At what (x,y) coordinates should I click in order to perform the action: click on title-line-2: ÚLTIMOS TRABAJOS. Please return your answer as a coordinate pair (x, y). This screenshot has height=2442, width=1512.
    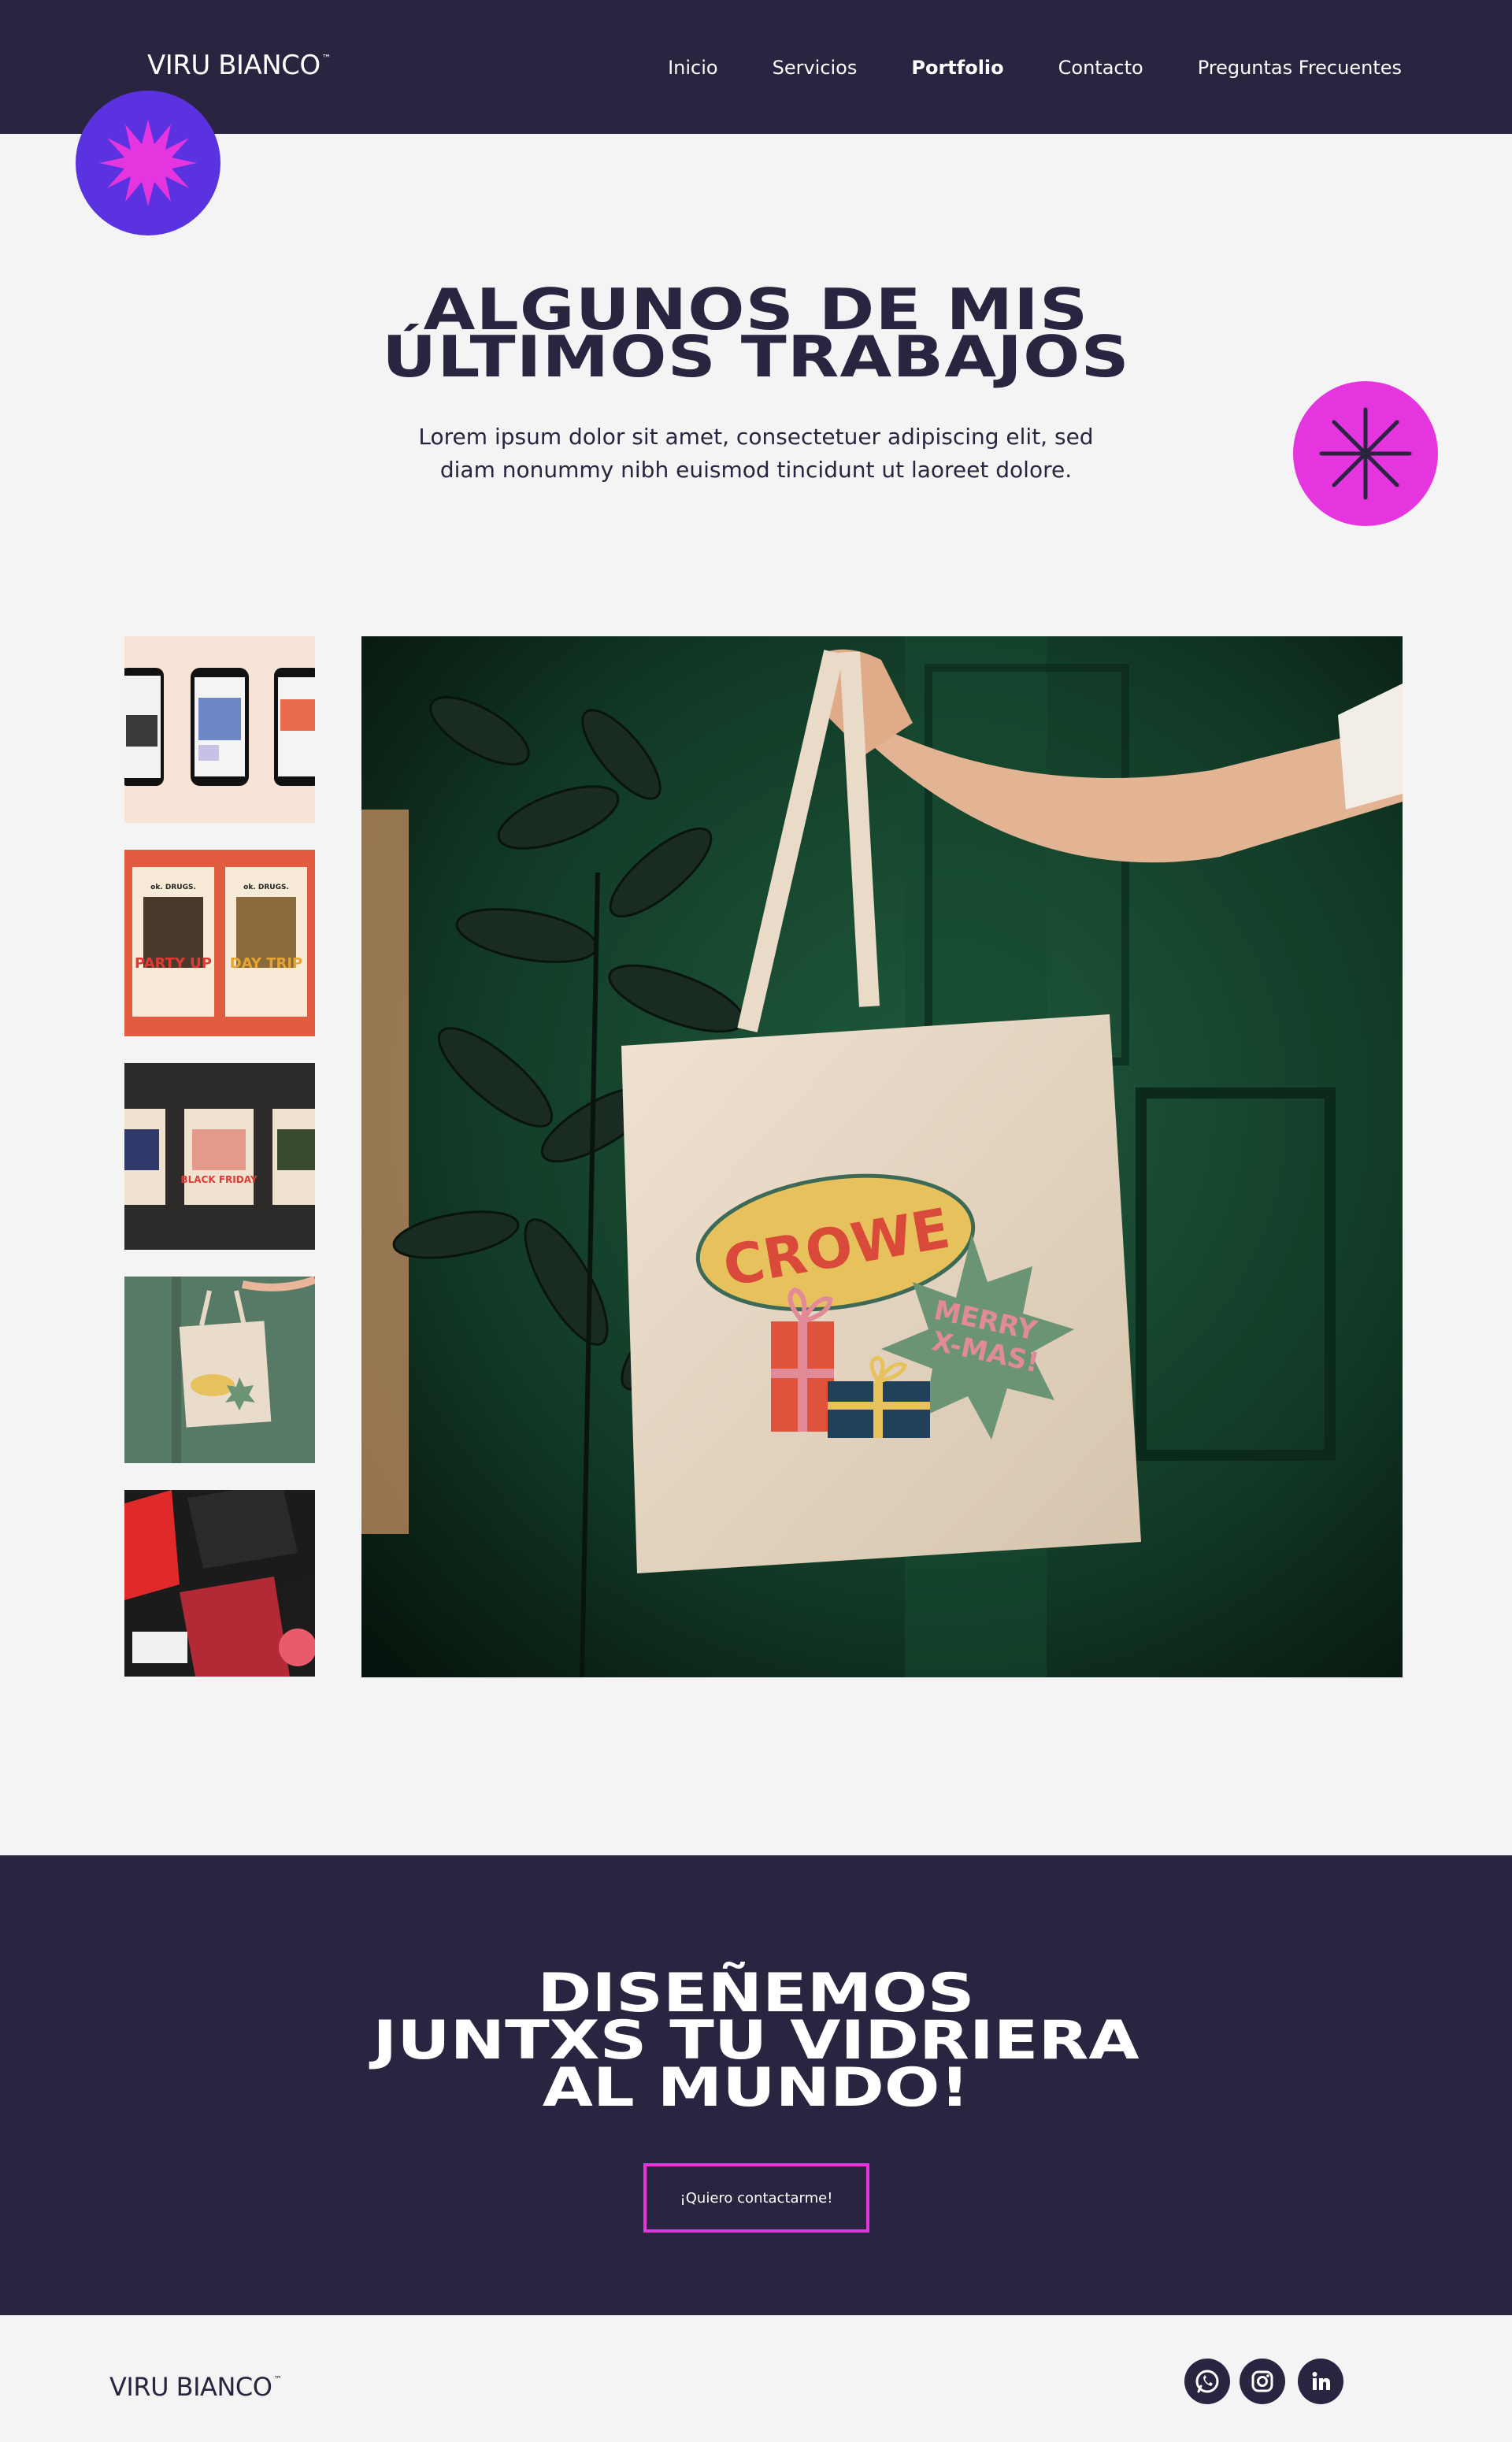
    Looking at the image, I should click on (756, 357).